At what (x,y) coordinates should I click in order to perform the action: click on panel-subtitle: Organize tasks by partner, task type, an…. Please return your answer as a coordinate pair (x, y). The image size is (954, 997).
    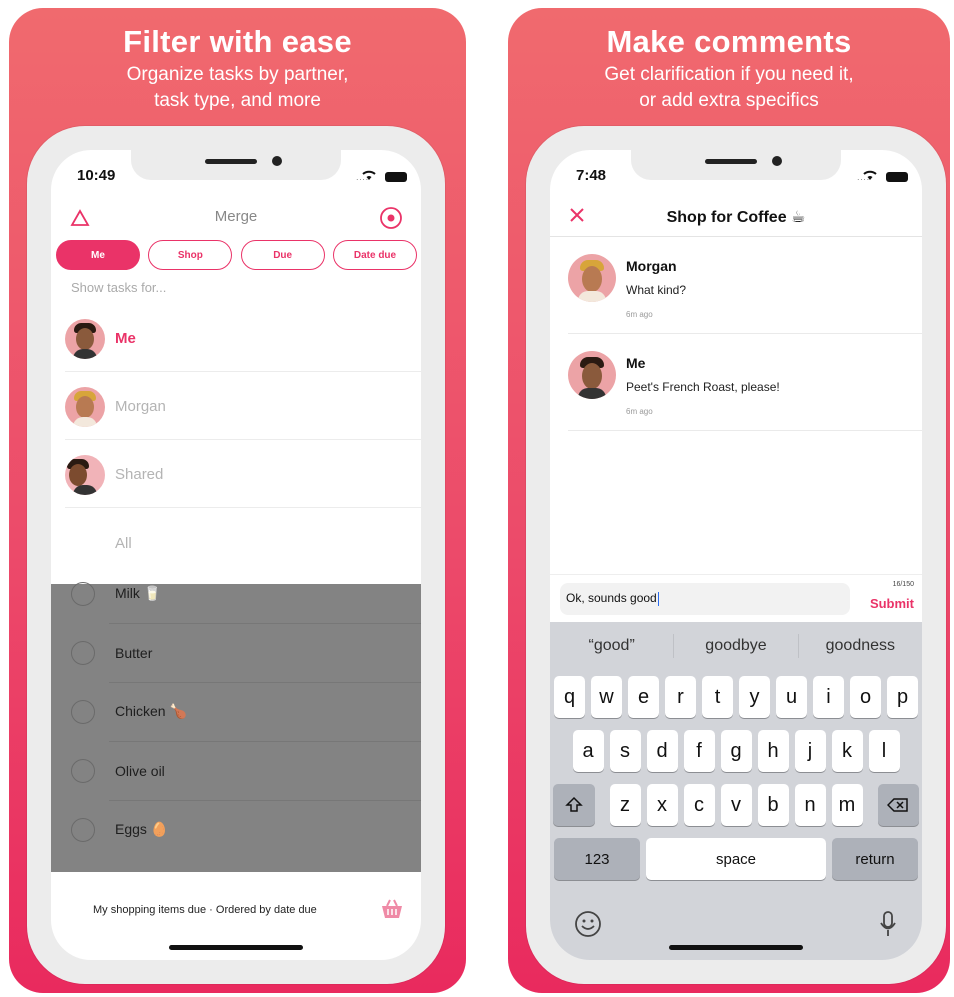
    Looking at the image, I should click on (237, 88).